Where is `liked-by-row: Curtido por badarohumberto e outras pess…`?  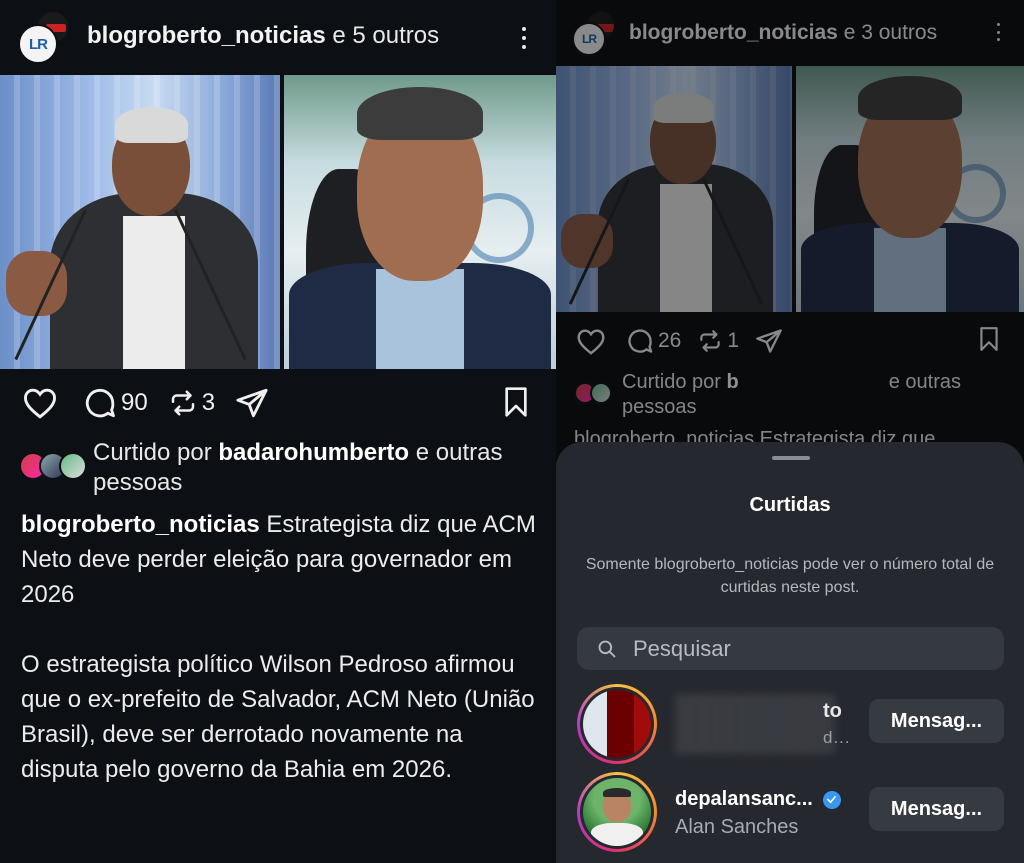
liked-by-row: Curtido por badarohumberto e outras pess… is located at coordinates (266, 468).